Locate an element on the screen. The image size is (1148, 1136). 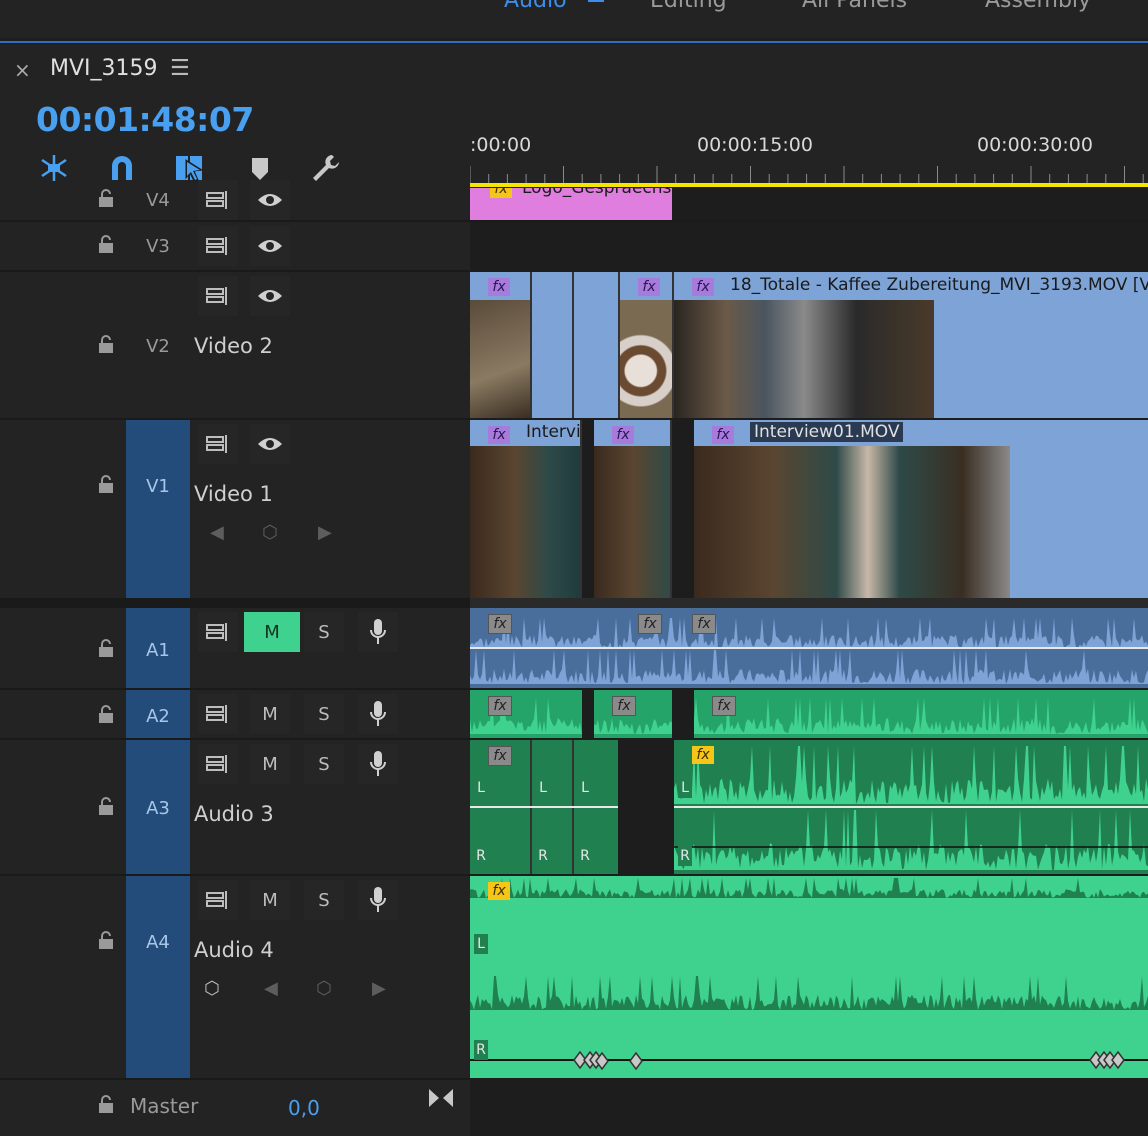
clip-a2-2: fx is located at coordinates (633, 714).